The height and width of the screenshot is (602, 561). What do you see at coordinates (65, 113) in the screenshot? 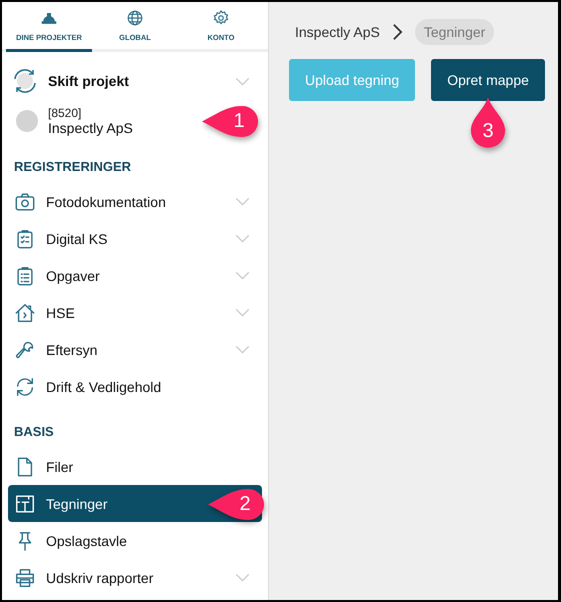
I see `project-number: [8520]` at bounding box center [65, 113].